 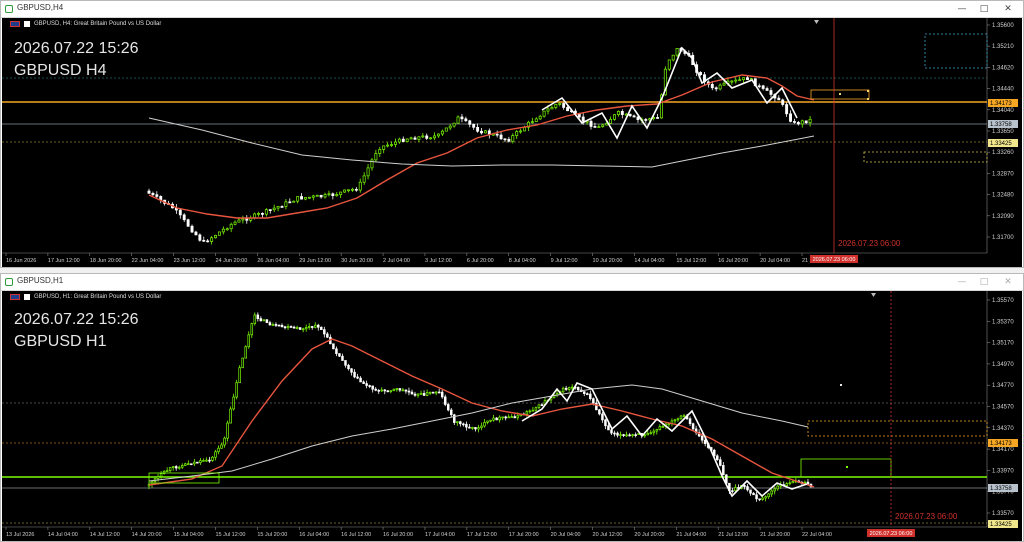 I want to click on price-tick-label: 1.35170, so click(x=1003, y=344).